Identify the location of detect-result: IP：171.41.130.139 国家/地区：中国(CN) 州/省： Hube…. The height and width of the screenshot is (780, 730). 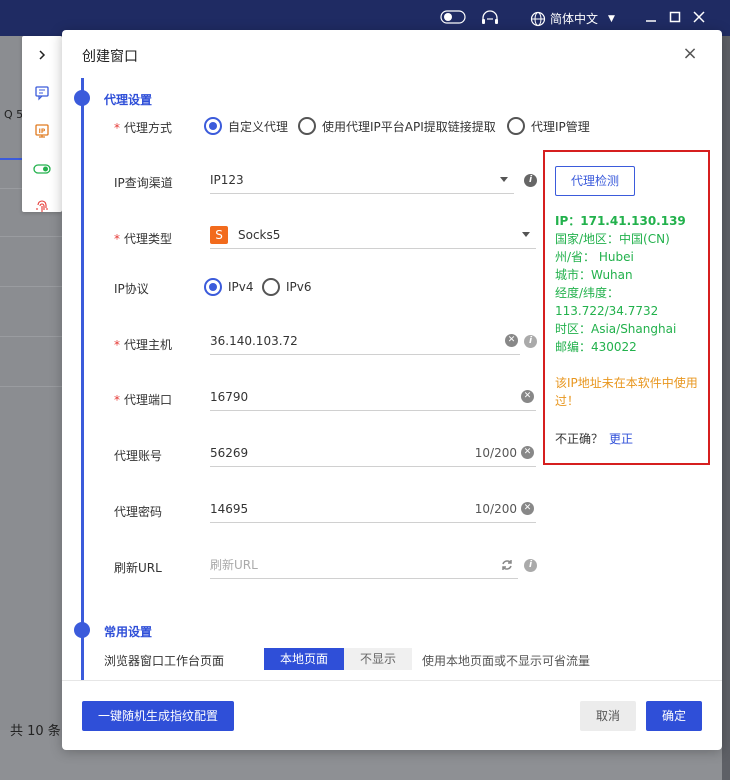
(630, 284).